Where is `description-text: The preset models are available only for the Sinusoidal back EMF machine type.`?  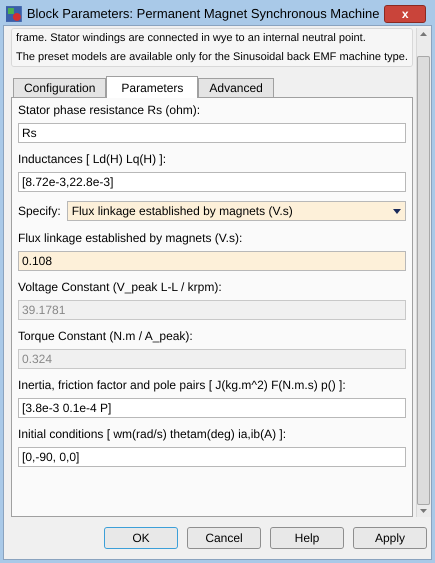
description-text: The preset models are available only for the Sinusoidal back EMF machine type. is located at coordinates (212, 57).